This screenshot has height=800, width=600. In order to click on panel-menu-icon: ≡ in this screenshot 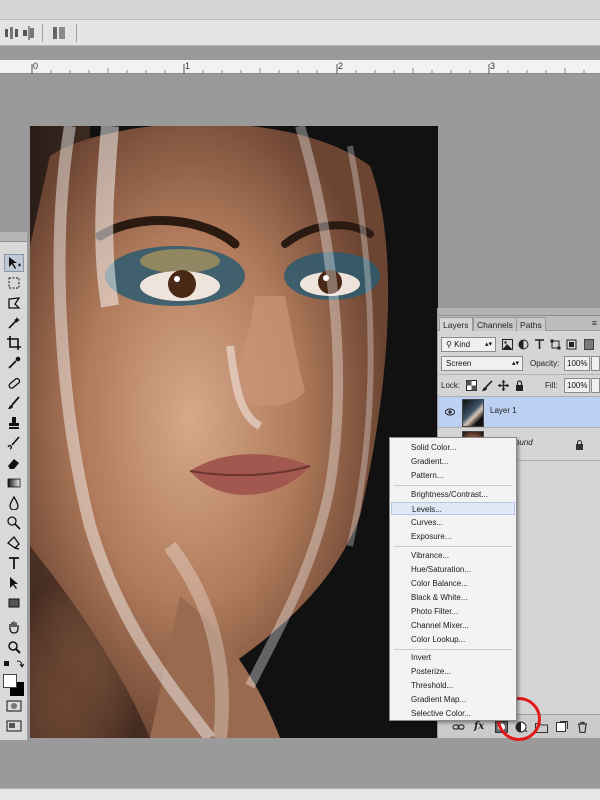, I will do `click(594, 323)`.